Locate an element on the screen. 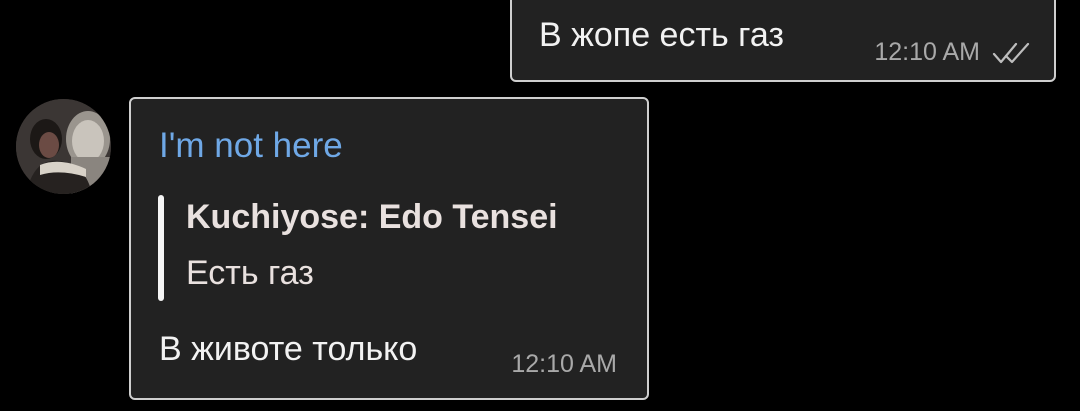 Image resolution: width=1080 pixels, height=411 pixels. reply-quote-bar is located at coordinates (161, 248).